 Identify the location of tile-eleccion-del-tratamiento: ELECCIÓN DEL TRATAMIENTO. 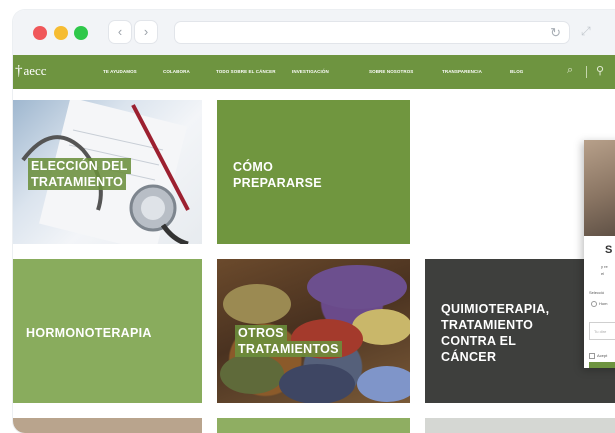
(107, 172).